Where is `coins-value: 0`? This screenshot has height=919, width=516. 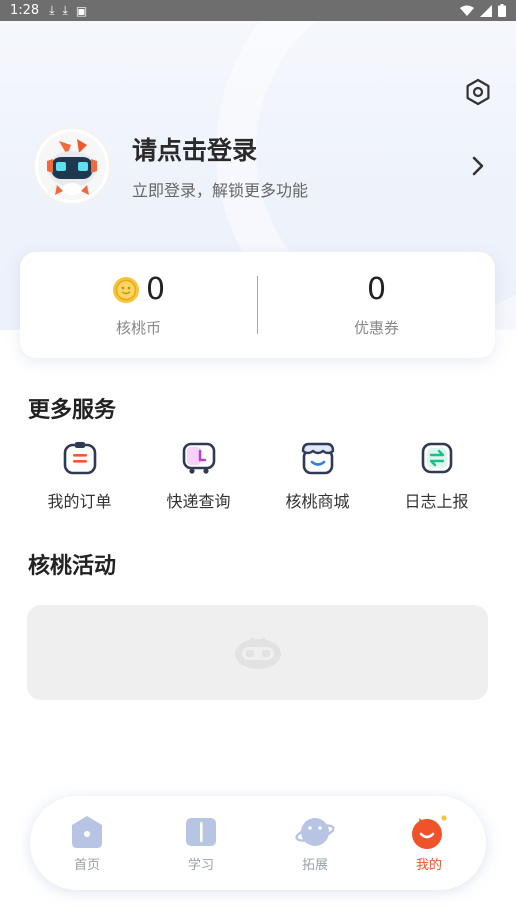 coins-value: 0 is located at coordinates (155, 289).